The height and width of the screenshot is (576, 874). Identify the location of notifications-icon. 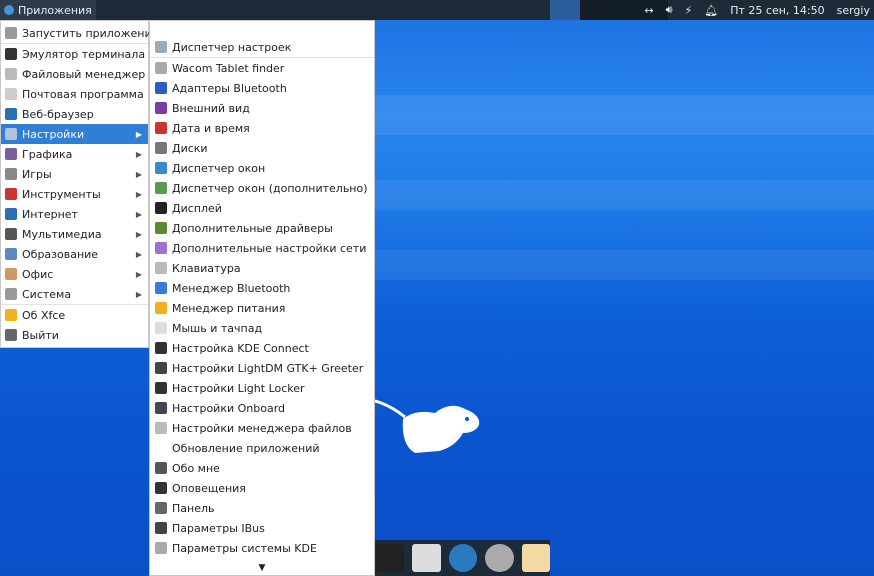
(161, 488).